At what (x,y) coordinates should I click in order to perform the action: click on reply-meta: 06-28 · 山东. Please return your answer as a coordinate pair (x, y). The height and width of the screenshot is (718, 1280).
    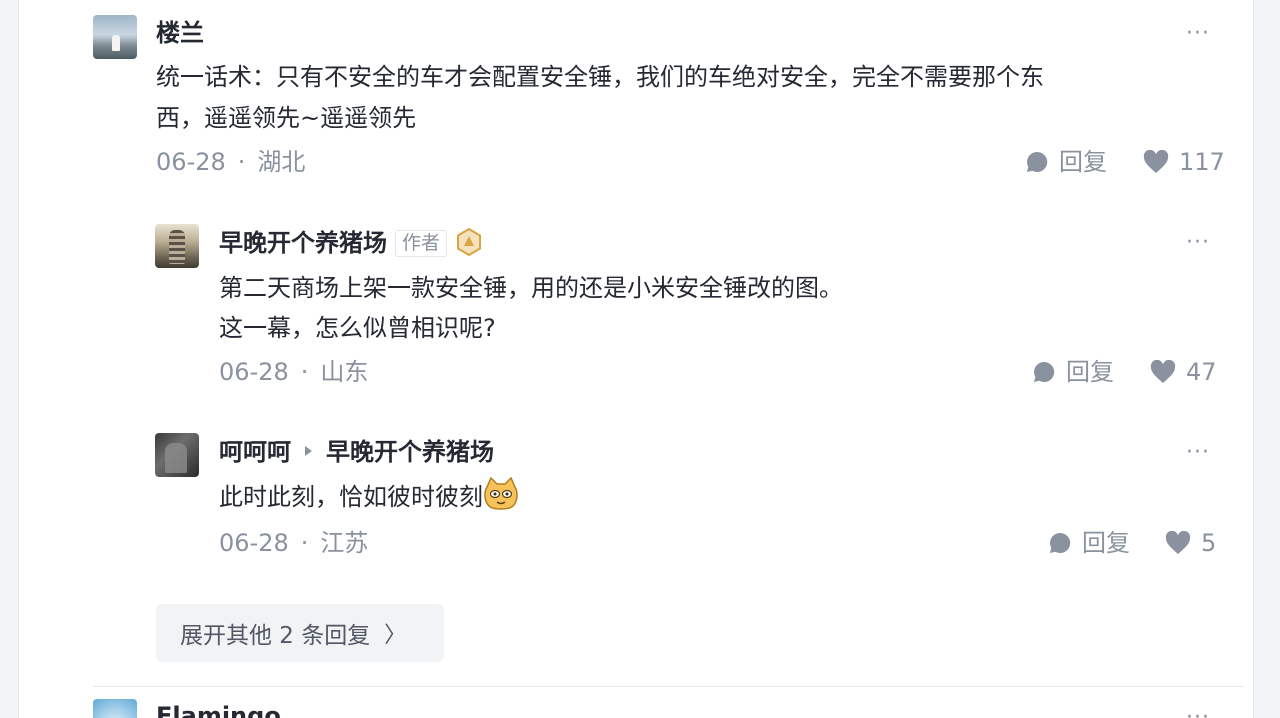
    Looking at the image, I should click on (293, 372).